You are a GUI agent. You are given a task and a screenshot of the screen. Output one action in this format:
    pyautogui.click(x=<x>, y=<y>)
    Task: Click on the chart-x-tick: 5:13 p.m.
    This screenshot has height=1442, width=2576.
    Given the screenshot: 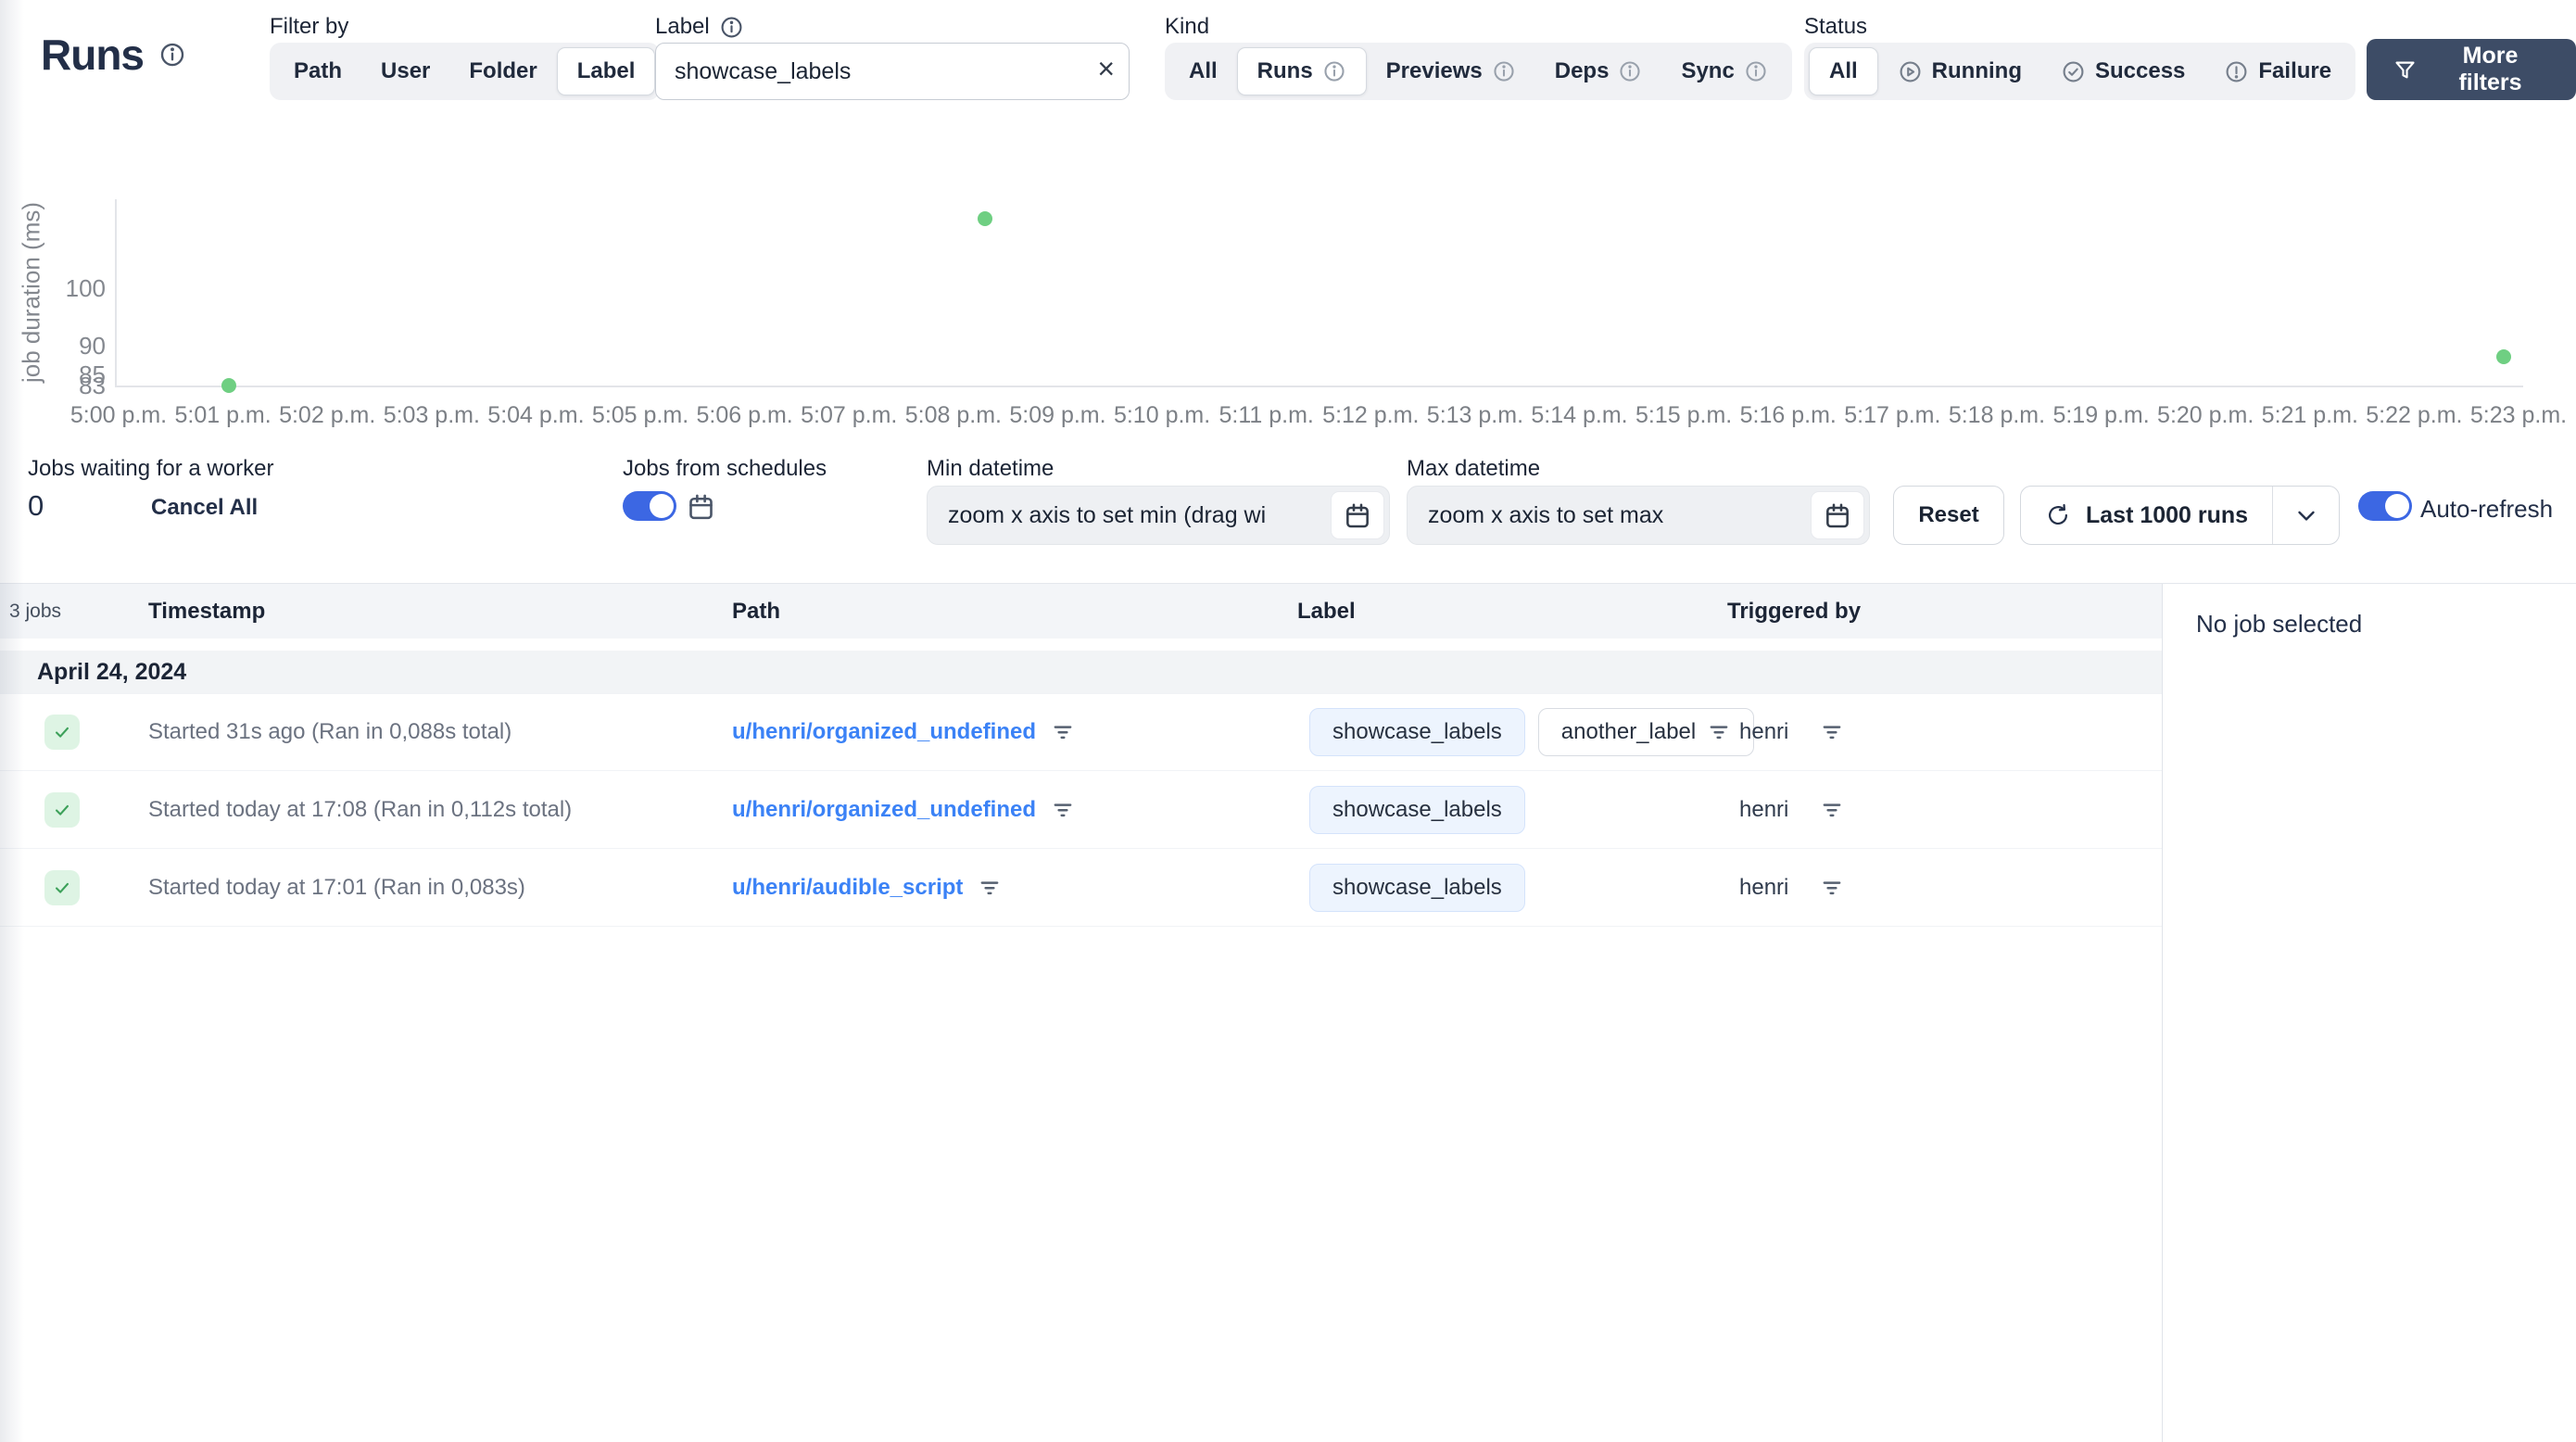 What is the action you would take?
    pyautogui.click(x=1475, y=415)
    